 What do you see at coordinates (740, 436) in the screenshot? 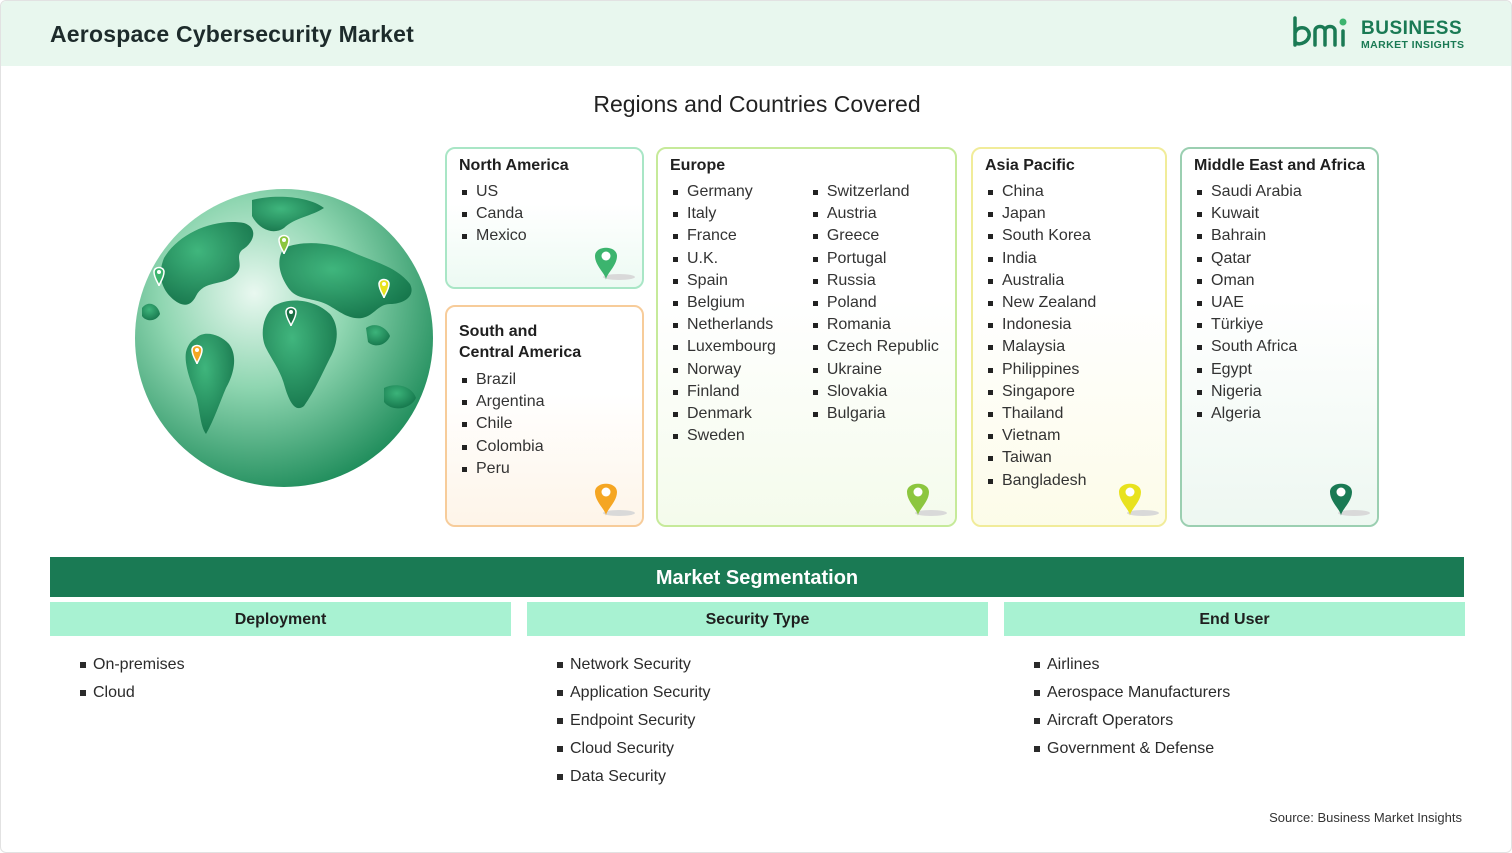
I see `country-item: Sweden` at bounding box center [740, 436].